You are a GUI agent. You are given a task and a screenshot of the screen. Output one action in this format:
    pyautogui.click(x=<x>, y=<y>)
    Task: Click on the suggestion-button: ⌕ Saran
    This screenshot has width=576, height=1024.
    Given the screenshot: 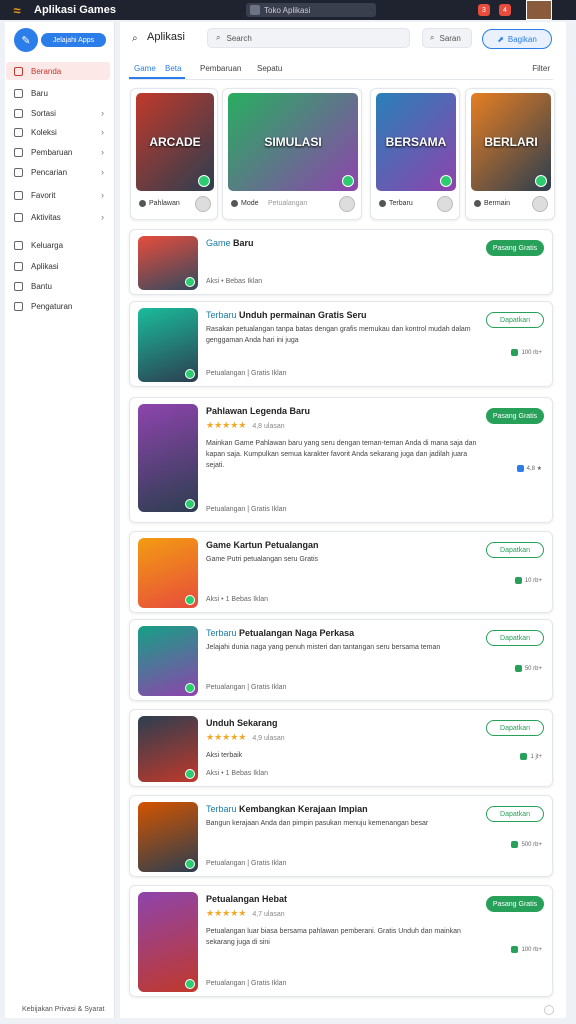 What is the action you would take?
    pyautogui.click(x=447, y=38)
    